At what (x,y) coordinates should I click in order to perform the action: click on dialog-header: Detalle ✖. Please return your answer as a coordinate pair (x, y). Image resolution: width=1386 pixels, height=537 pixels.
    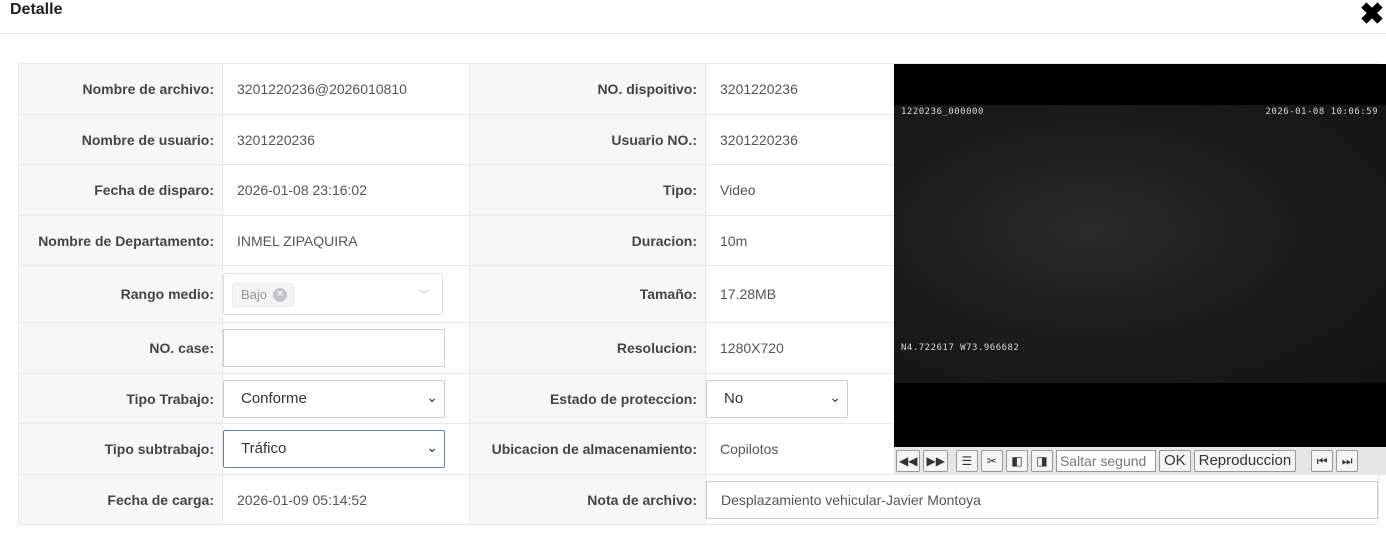
    Looking at the image, I should click on (693, 17).